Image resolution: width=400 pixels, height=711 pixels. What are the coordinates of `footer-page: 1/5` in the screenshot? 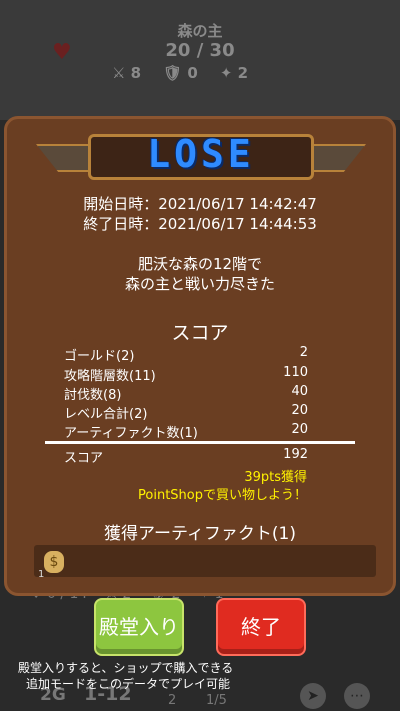 It's located at (216, 700).